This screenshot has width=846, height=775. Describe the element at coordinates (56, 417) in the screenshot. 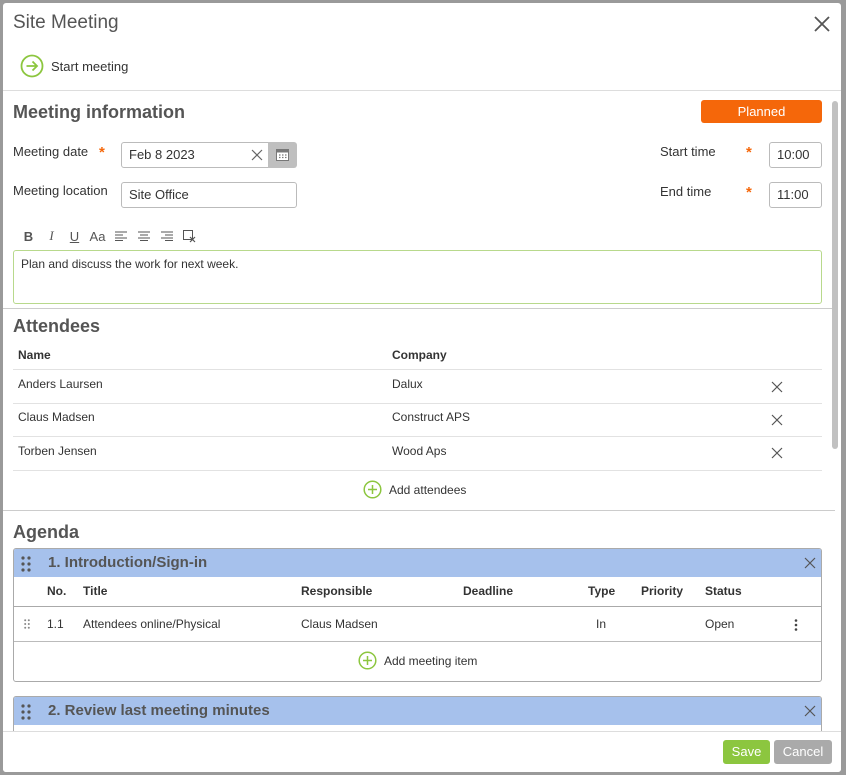

I see `attendee-name: Claus Madsen` at that location.